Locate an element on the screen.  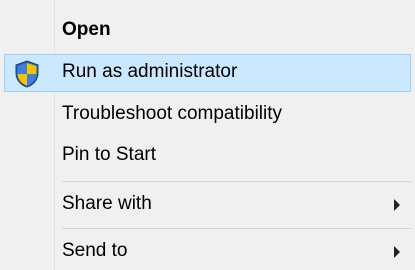
menu-item-label: Share with is located at coordinates (107, 203).